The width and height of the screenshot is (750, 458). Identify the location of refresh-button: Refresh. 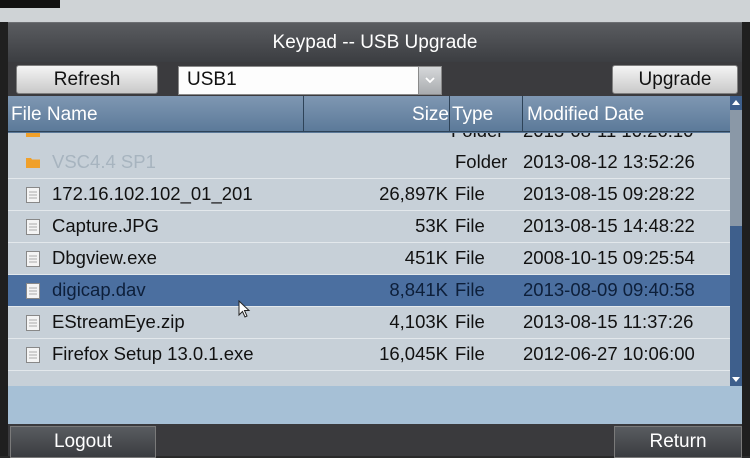
(87, 79).